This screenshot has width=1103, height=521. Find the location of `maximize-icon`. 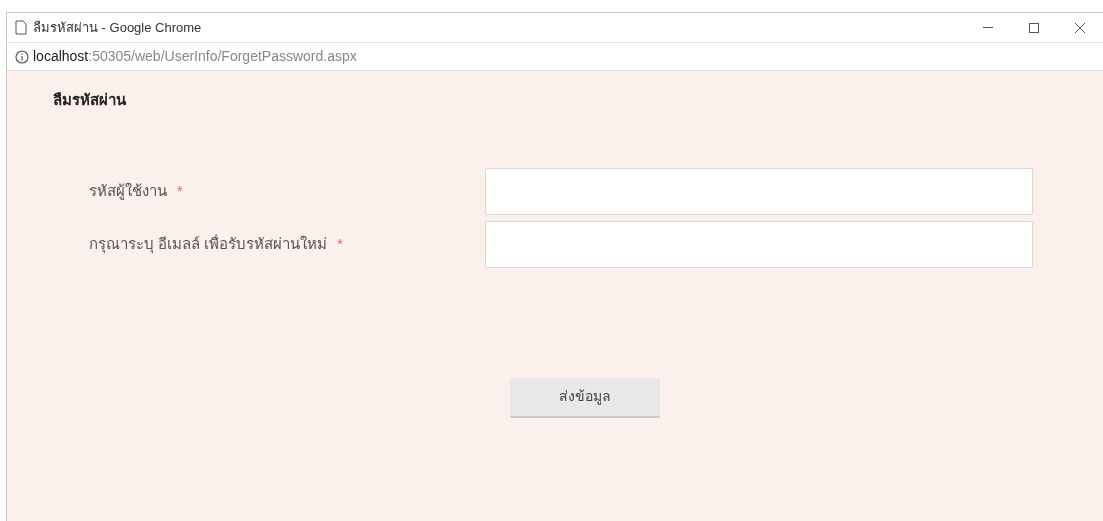

maximize-icon is located at coordinates (1034, 27).